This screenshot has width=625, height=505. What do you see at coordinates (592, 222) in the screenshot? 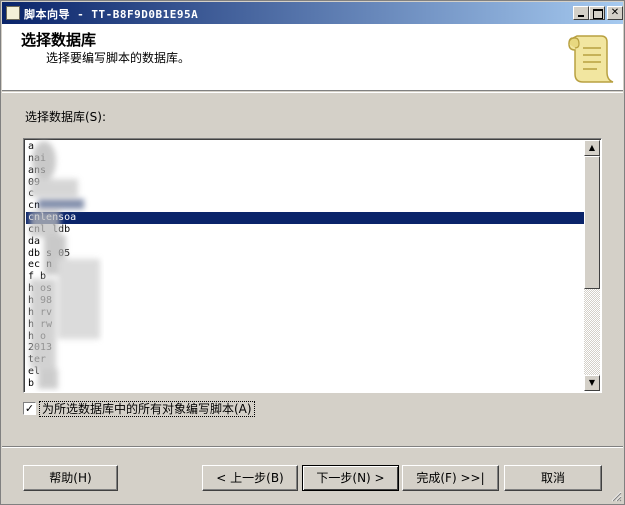
I see `scroll-thumb` at bounding box center [592, 222].